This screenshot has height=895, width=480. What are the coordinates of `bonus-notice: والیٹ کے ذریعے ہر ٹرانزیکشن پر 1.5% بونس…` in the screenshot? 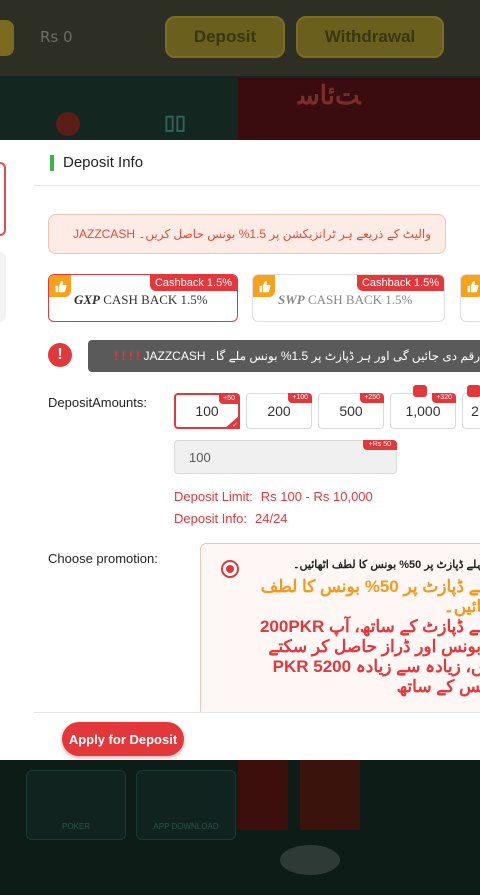 It's located at (247, 234).